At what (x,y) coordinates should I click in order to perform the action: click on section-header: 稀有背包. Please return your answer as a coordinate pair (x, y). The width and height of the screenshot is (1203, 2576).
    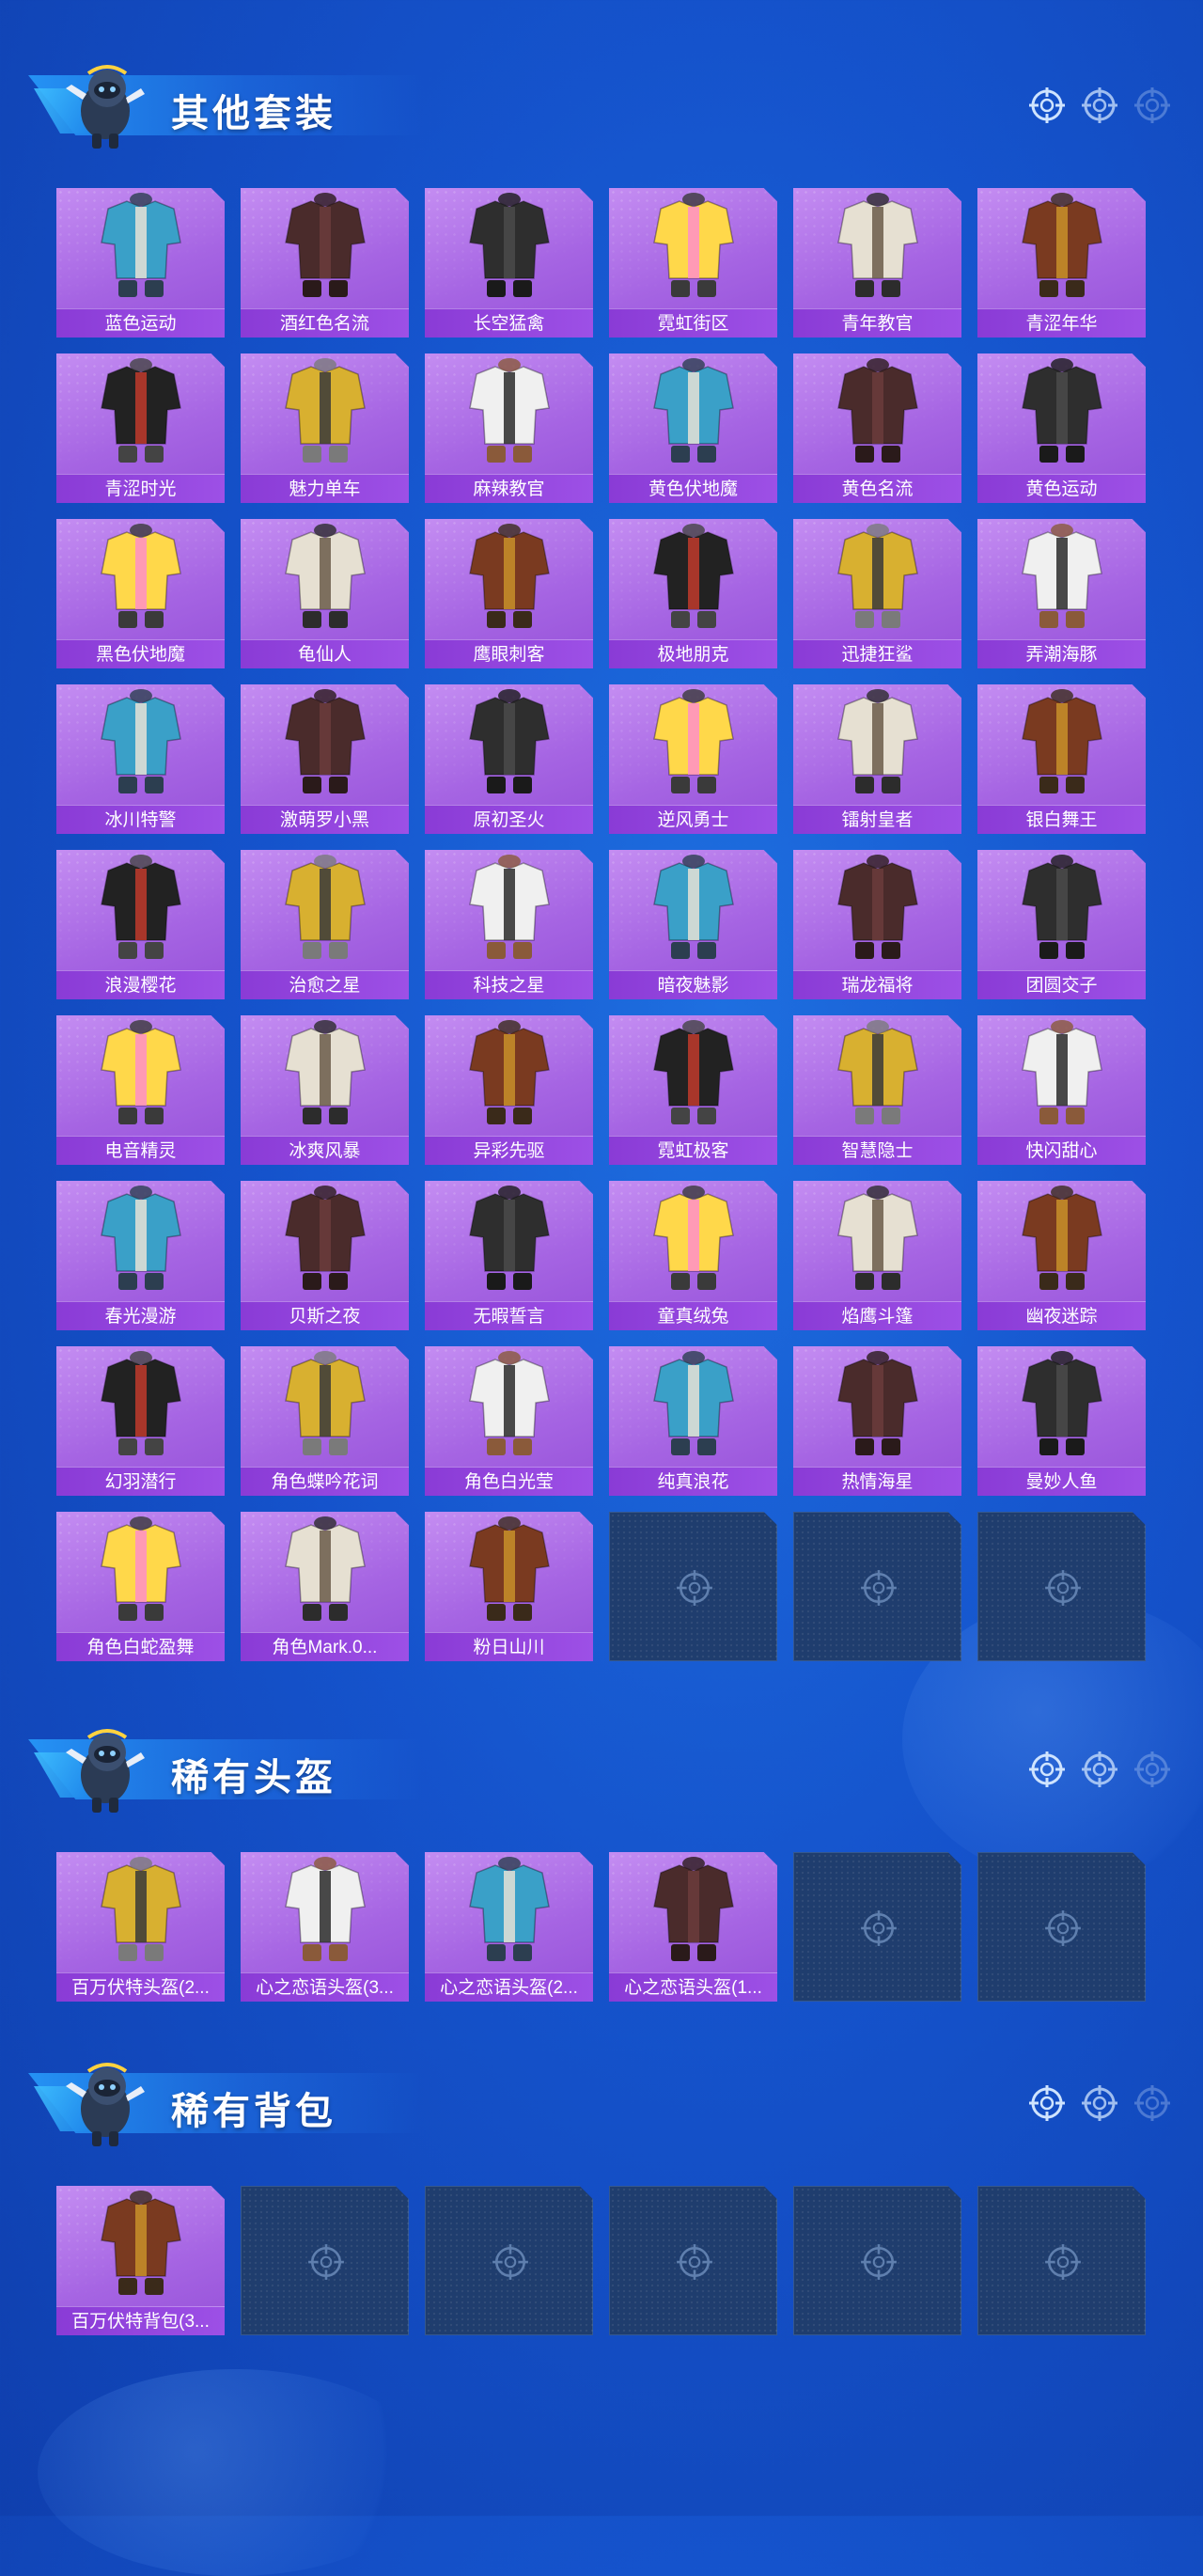
    Looking at the image, I should click on (601, 2096).